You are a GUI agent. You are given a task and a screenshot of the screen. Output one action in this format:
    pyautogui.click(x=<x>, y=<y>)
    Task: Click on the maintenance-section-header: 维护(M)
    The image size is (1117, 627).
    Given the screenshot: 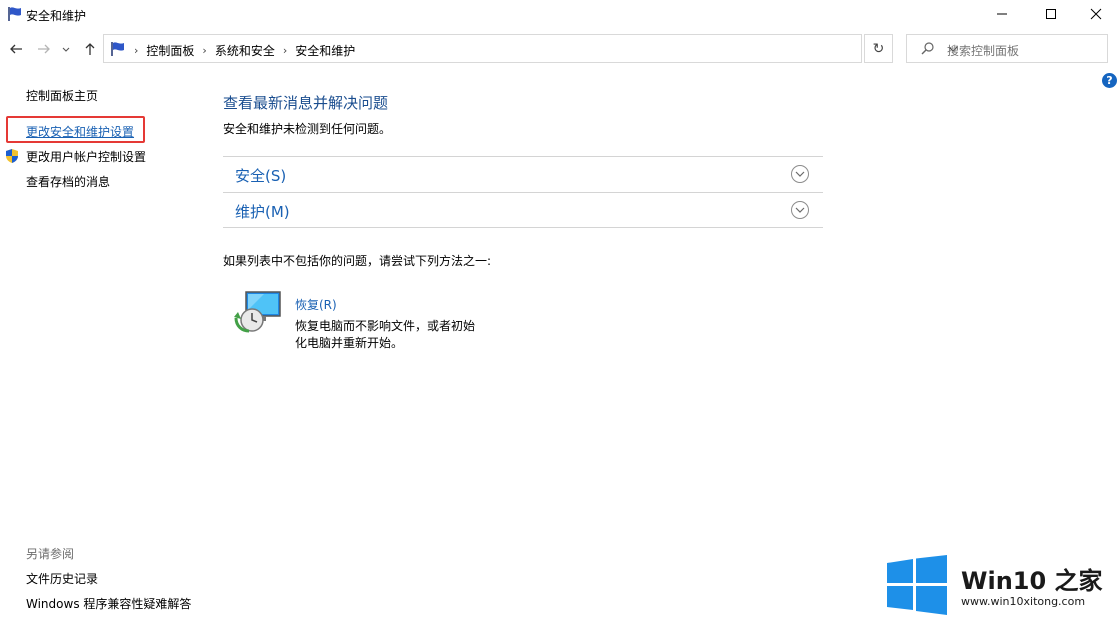 What is the action you would take?
    pyautogui.click(x=523, y=210)
    